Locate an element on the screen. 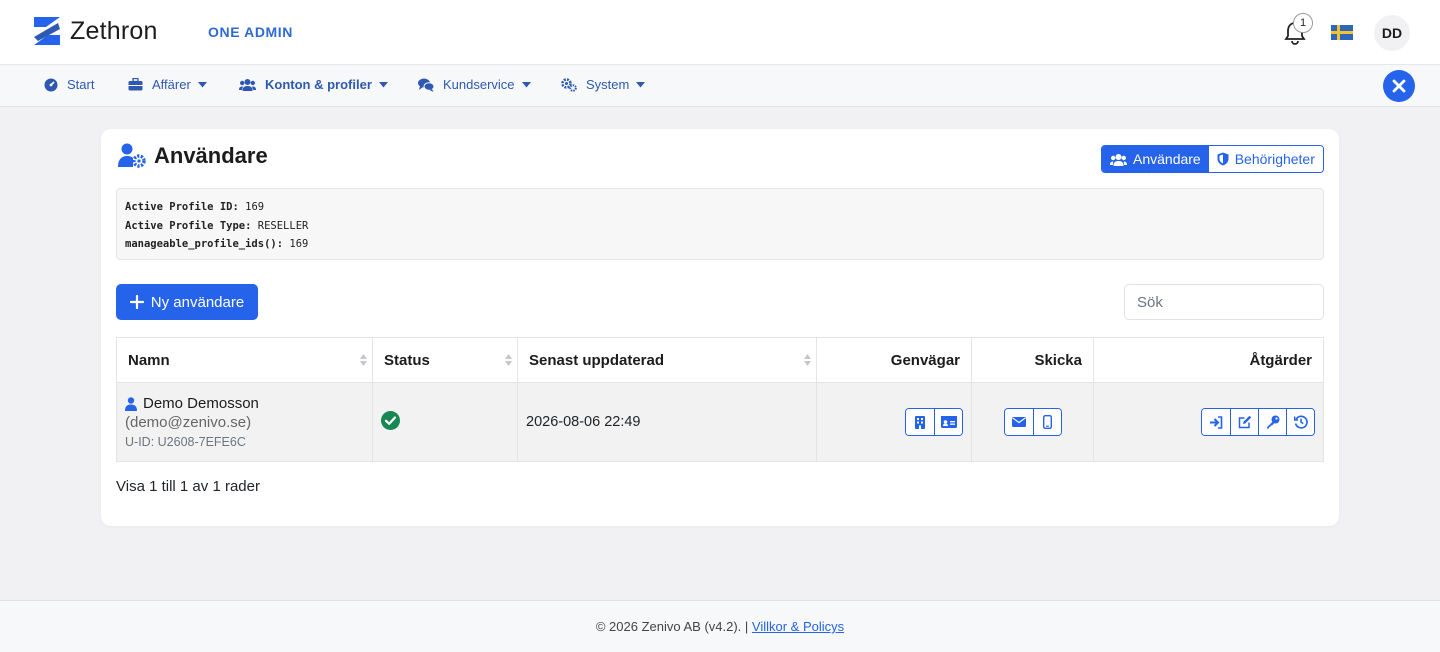 This screenshot has width=1440, height=652. nav-item-affarer: Affärer is located at coordinates (167, 84).